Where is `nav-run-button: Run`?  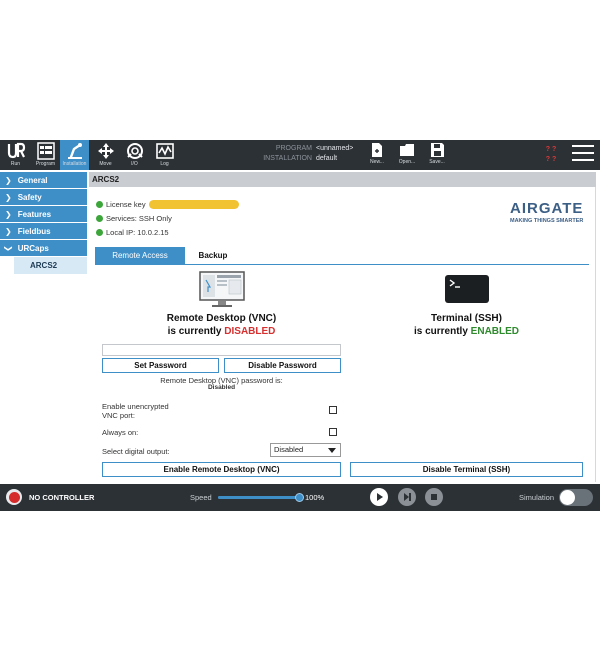
nav-run-button: Run is located at coordinates (15, 155).